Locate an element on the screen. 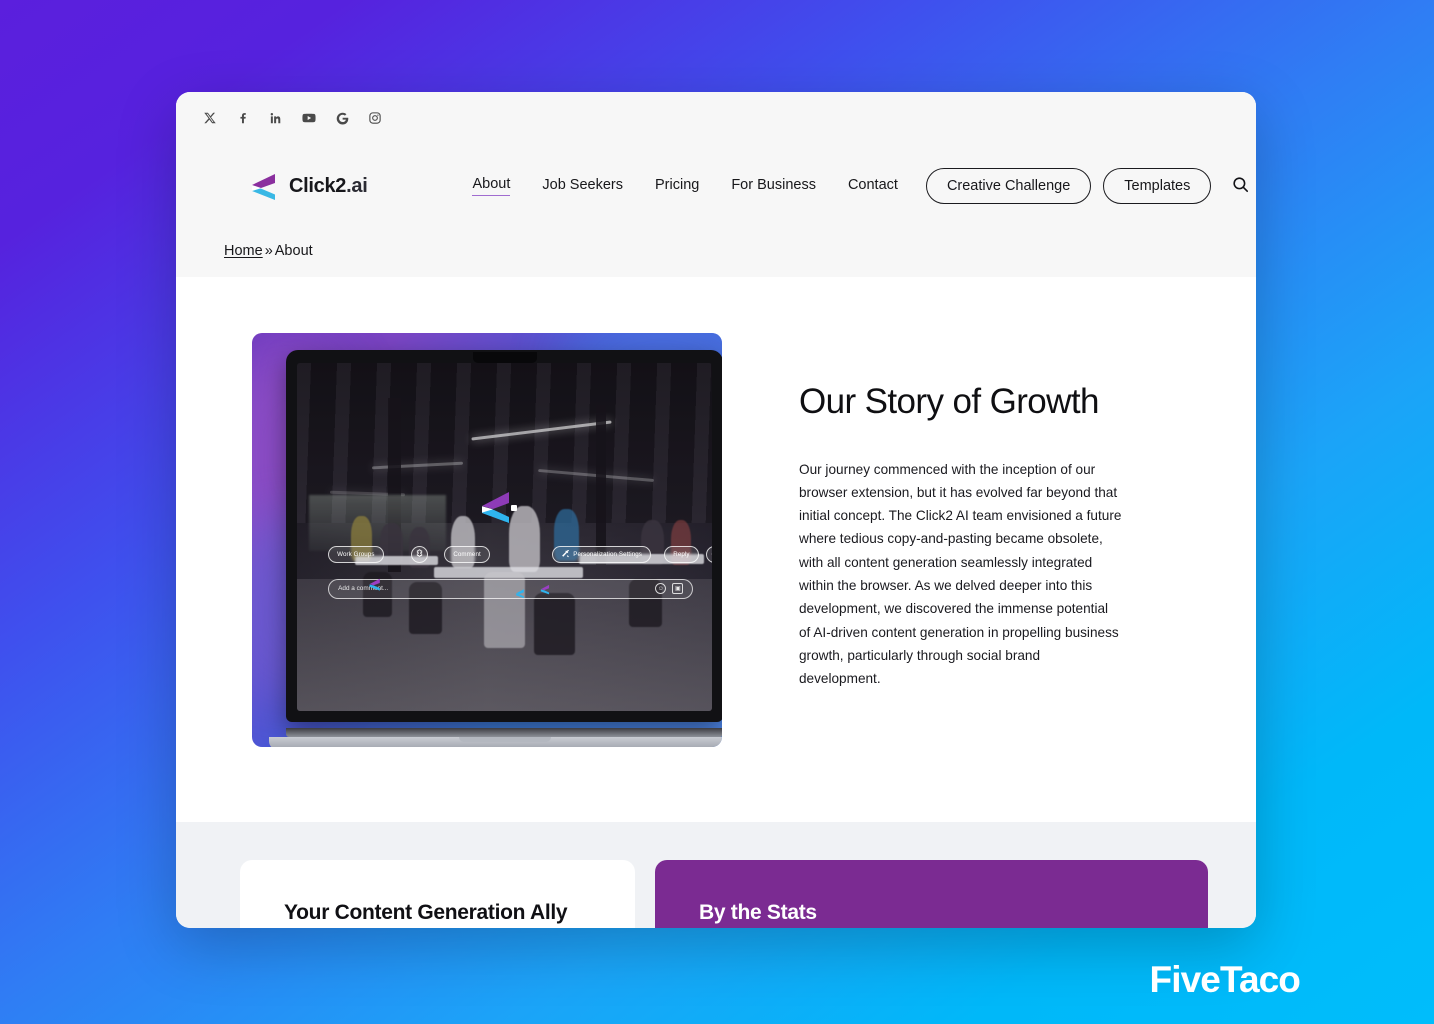 The height and width of the screenshot is (1024, 1434). breadcrumb-current: About is located at coordinates (293, 251).